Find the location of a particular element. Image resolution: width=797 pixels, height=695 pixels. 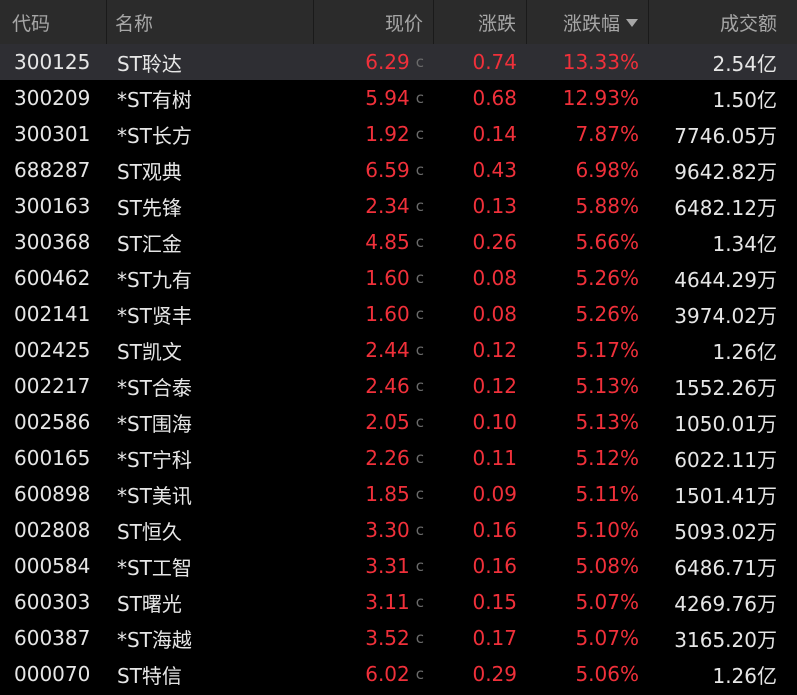

table-row: 000070 ST特信 6.02 c 0.29 5.06% 1.26亿 is located at coordinates (398, 674).